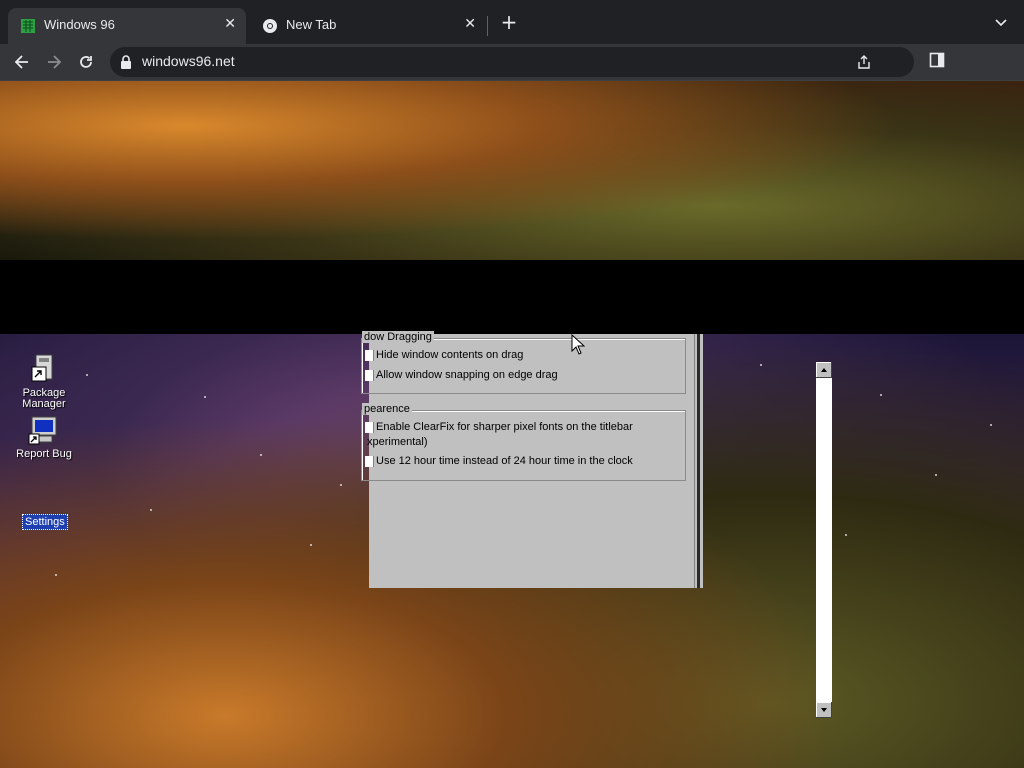  Describe the element at coordinates (44, 454) in the screenshot. I see `desktop-icon-label: Report Bug` at that location.